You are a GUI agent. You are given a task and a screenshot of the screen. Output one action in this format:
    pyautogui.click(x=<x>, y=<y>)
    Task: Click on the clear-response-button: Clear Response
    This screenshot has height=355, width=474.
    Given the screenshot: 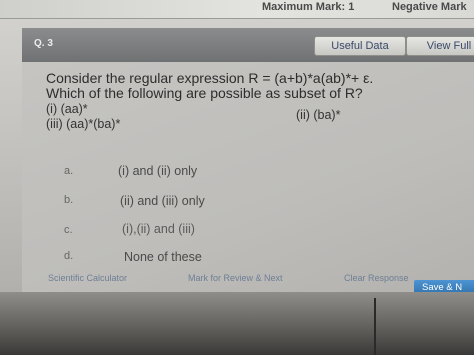 What is the action you would take?
    pyautogui.click(x=376, y=278)
    